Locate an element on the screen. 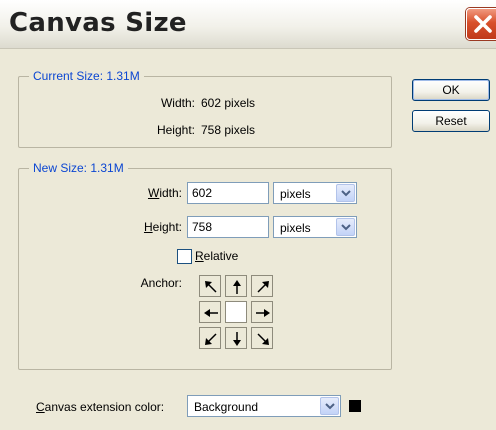 Image resolution: width=496 pixels, height=430 pixels. extension-color-dropdown-button is located at coordinates (329, 406).